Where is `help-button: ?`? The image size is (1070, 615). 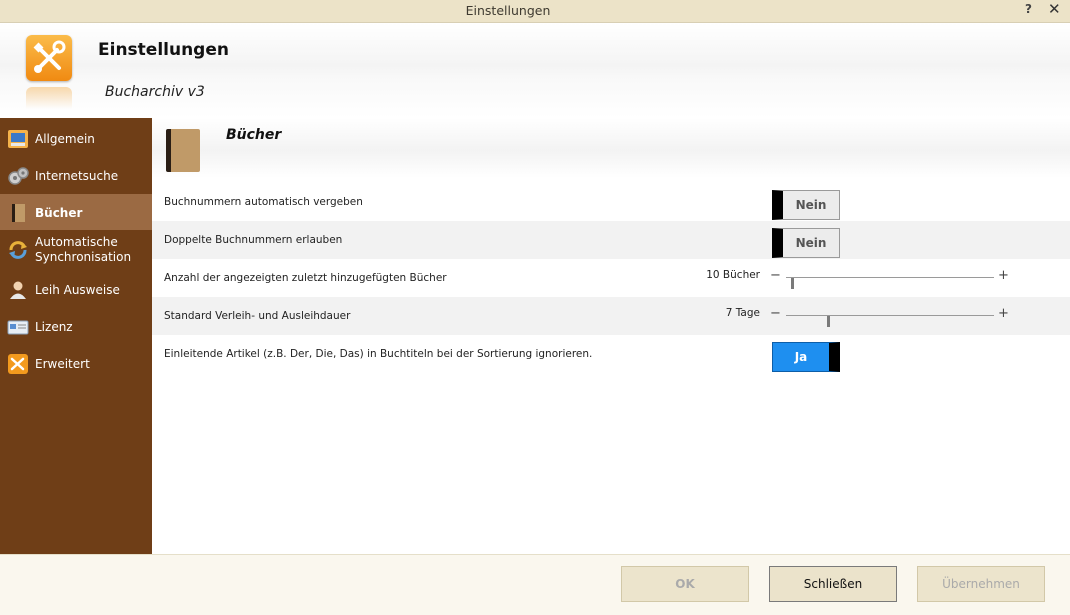
help-button: ? is located at coordinates (1028, 9).